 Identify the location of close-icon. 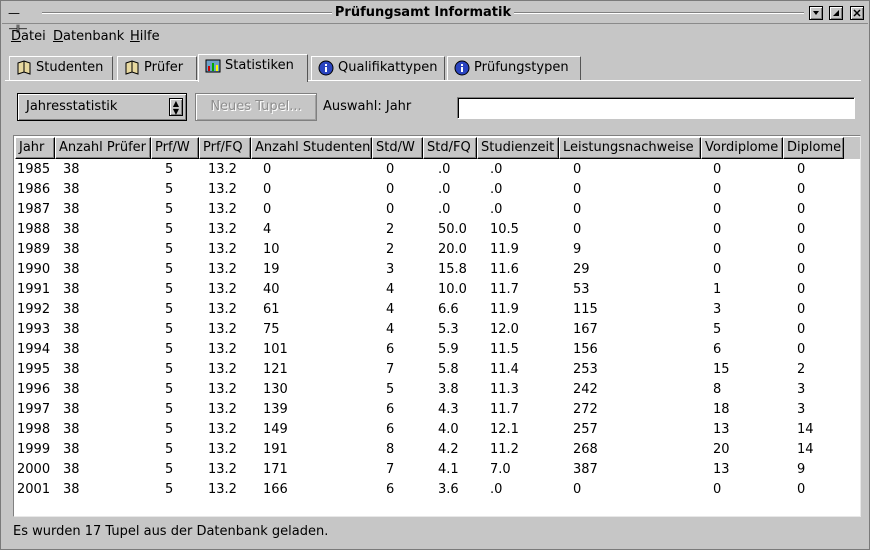
(857, 13).